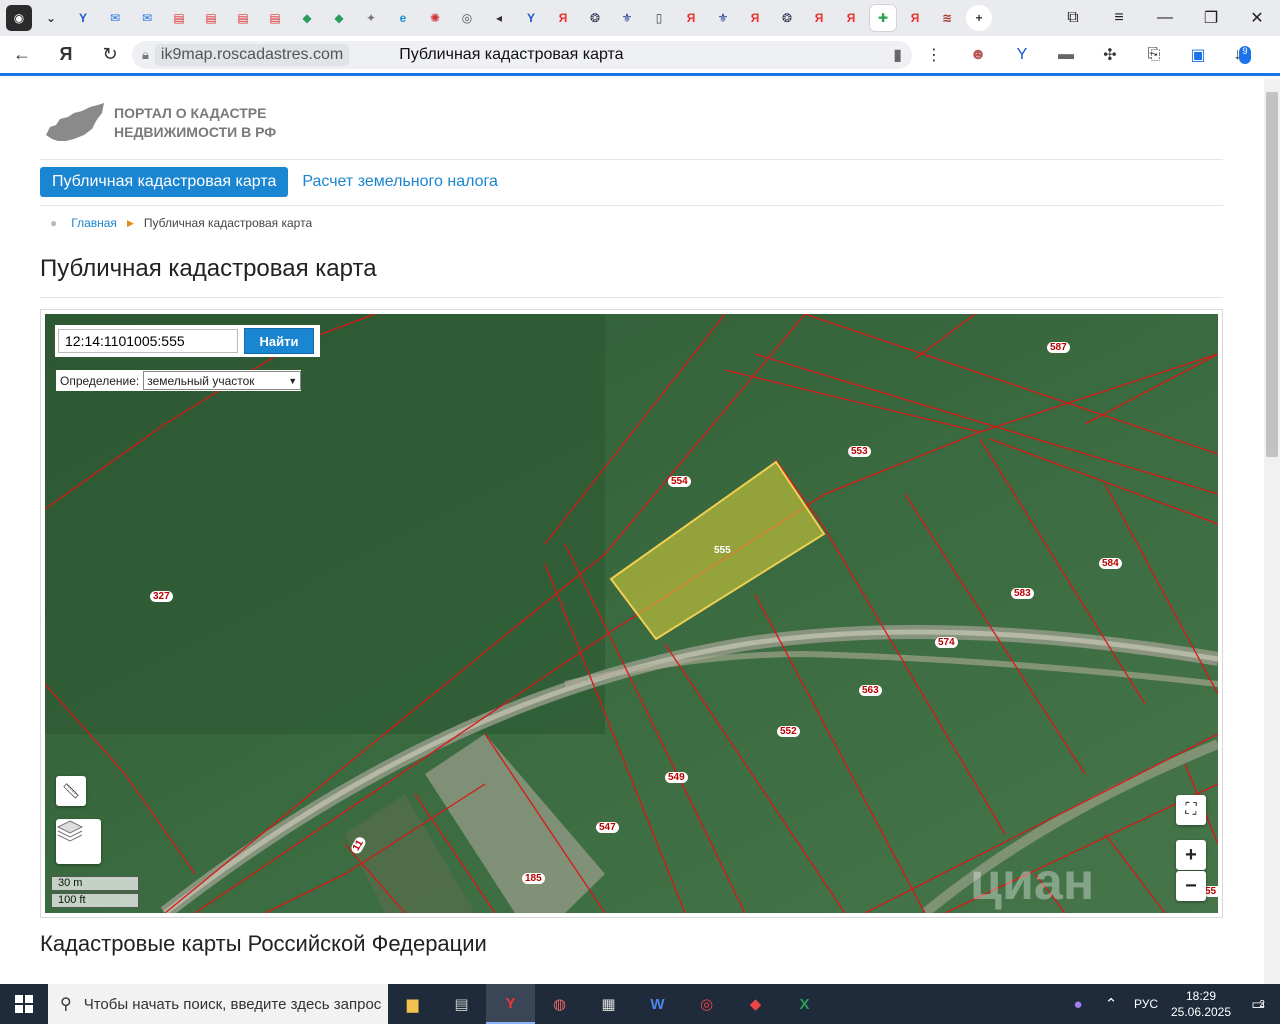 This screenshot has width=1280, height=1024. What do you see at coordinates (228, 223) in the screenshot?
I see `breadcrumb-current: Публичная кадастровая карта` at bounding box center [228, 223].